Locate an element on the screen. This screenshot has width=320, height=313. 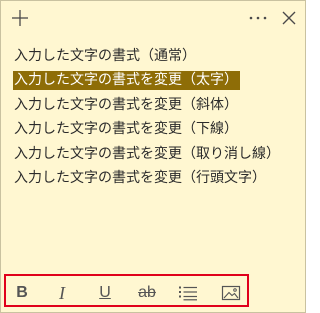
underline-button: U is located at coordinates (105, 293).